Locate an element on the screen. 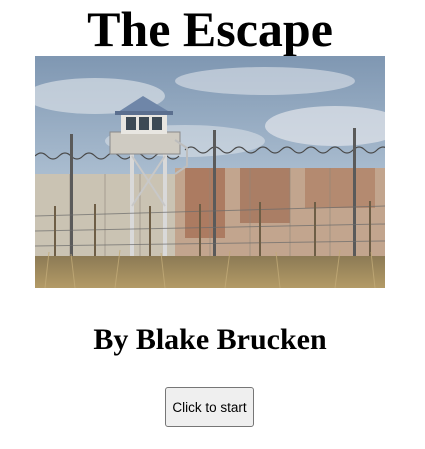 This screenshot has width=425, height=449. start-button: Click to start is located at coordinates (209, 407).